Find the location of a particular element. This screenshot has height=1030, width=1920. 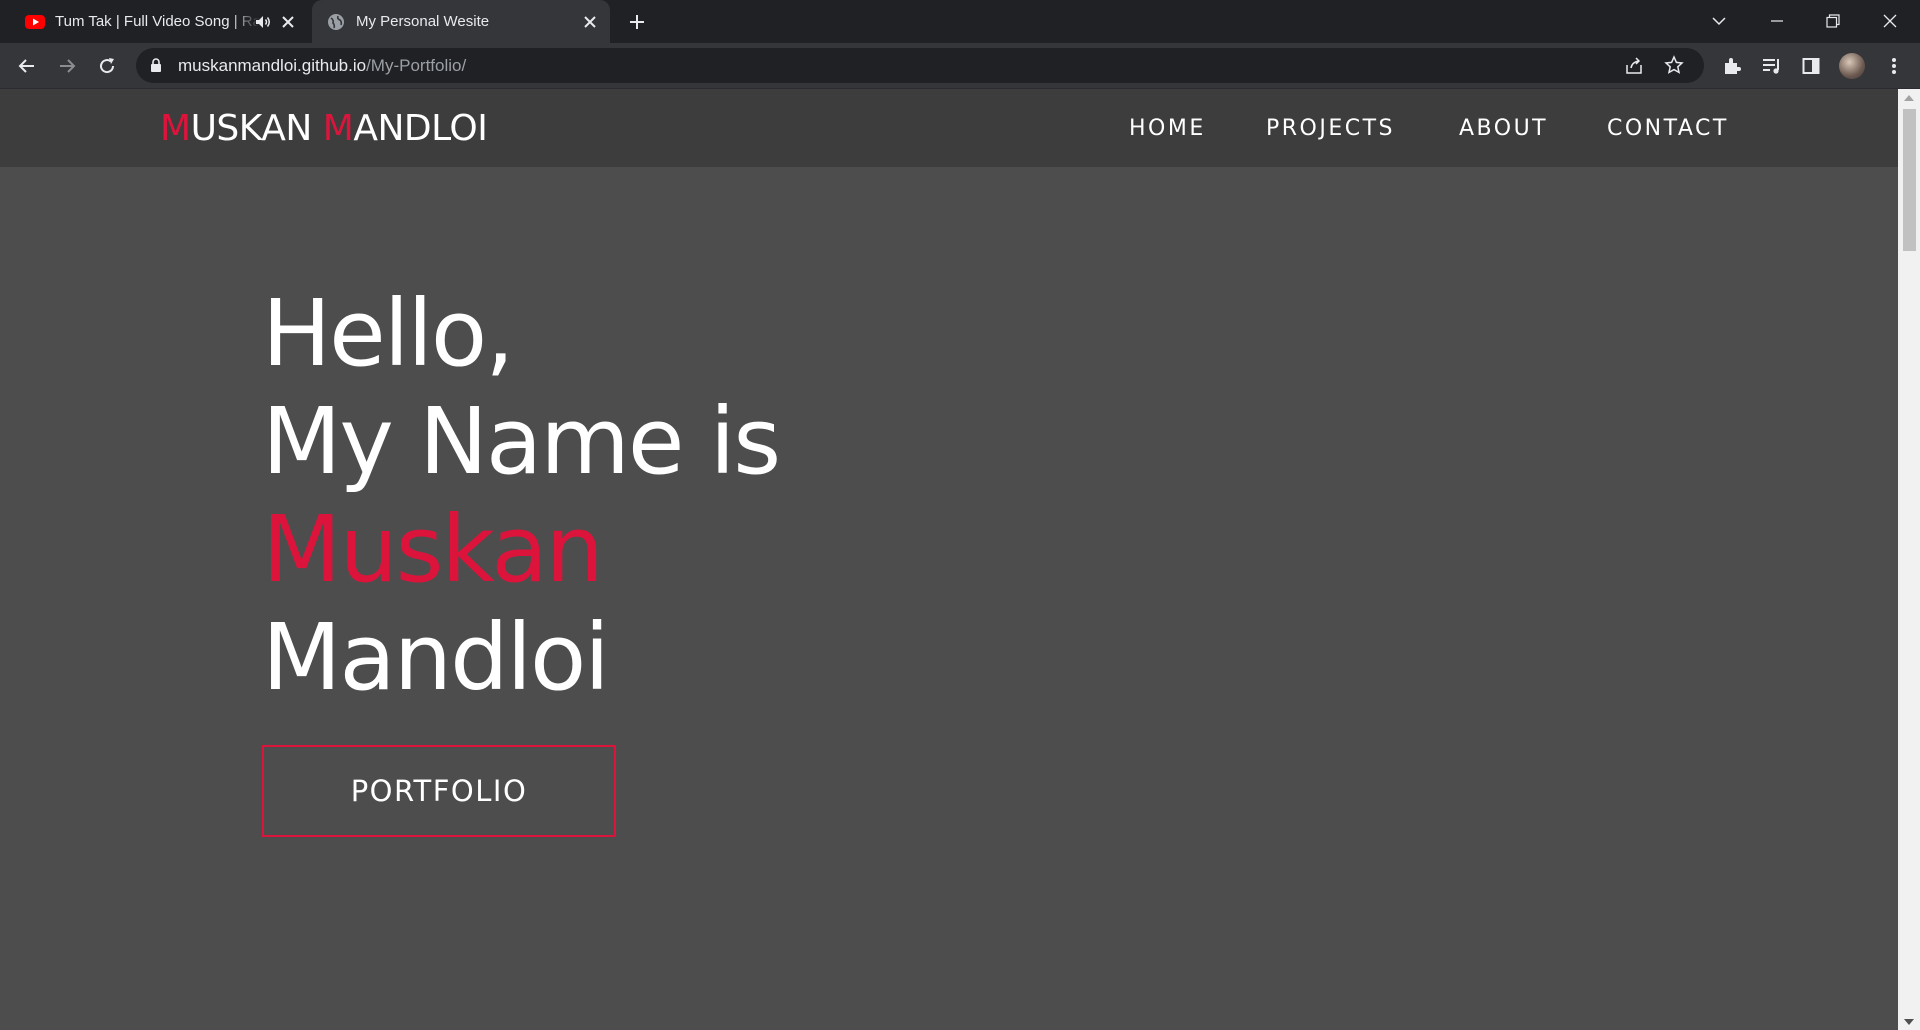

hero-first-name: Muskan is located at coordinates (433, 549).